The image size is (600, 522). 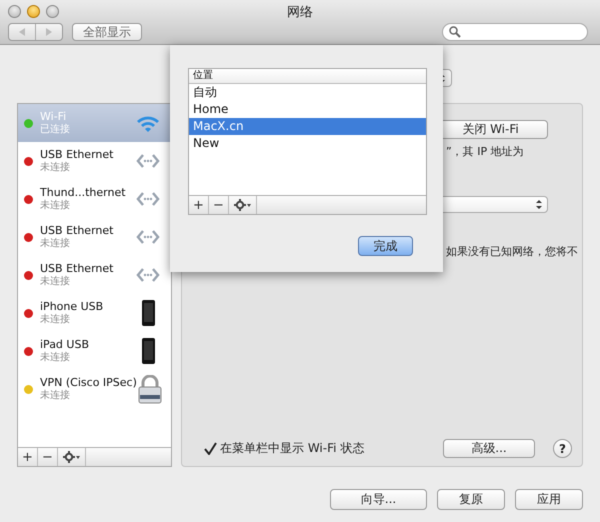 What do you see at coordinates (33, 11) in the screenshot?
I see `minimize-button` at bounding box center [33, 11].